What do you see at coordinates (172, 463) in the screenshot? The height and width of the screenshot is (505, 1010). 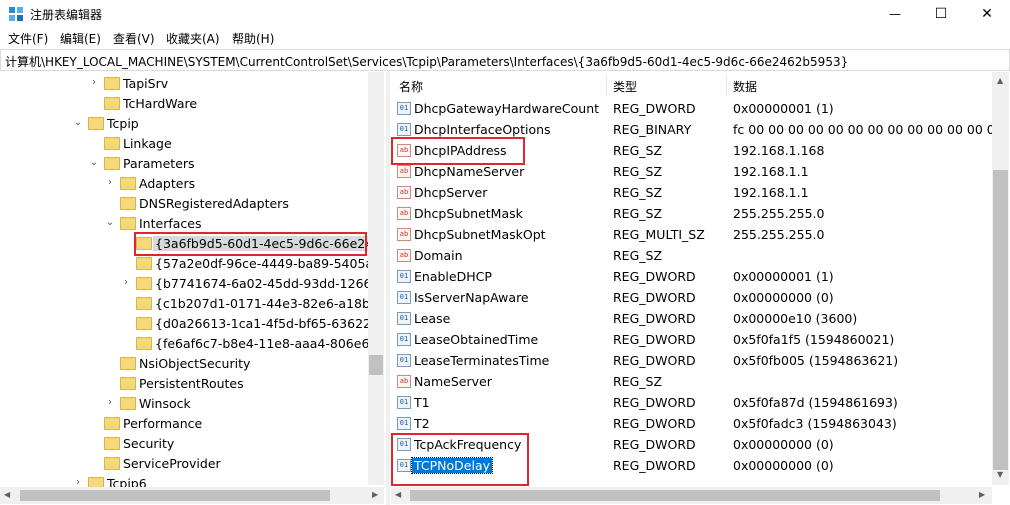 I see `tree-item-label: ServiceProvider` at bounding box center [172, 463].